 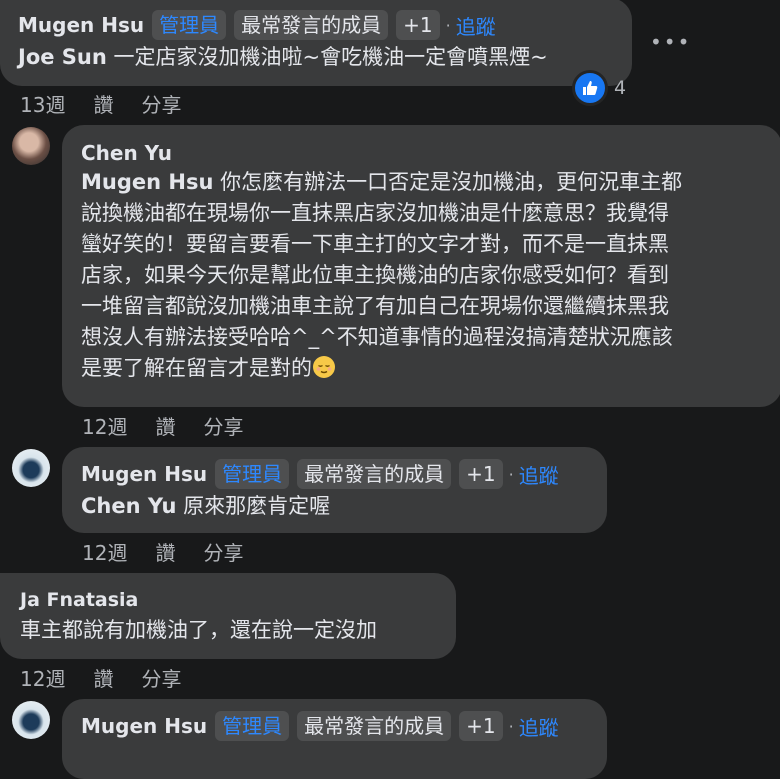 What do you see at coordinates (670, 42) in the screenshot?
I see `more-options-icon: •••` at bounding box center [670, 42].